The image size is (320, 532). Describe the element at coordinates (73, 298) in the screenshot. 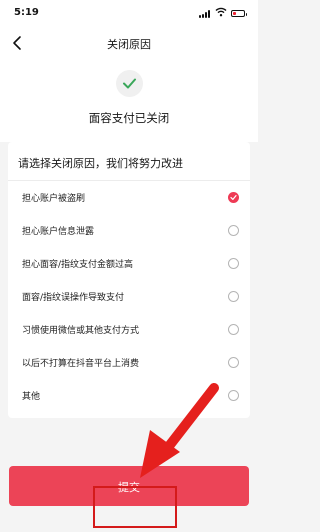

I see `reason-label: 面容/指纹误操作导致支付` at that location.